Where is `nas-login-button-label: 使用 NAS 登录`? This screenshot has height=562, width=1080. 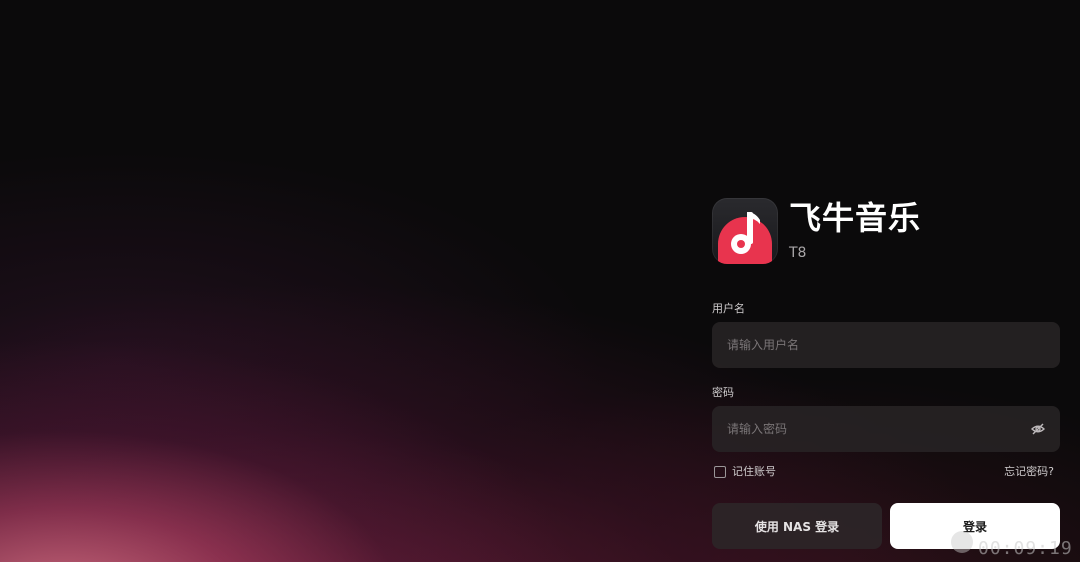 nas-login-button-label: 使用 NAS 登录 is located at coordinates (797, 526).